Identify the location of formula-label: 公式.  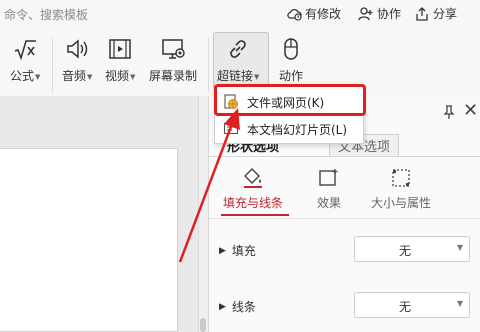
(22, 76).